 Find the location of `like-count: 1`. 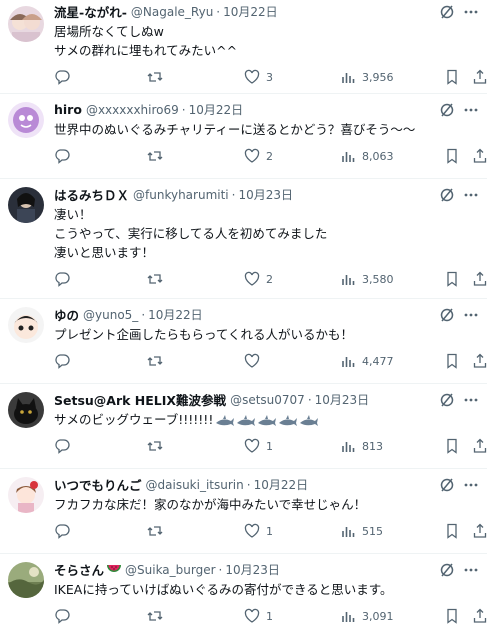

like-count: 1 is located at coordinates (269, 531).